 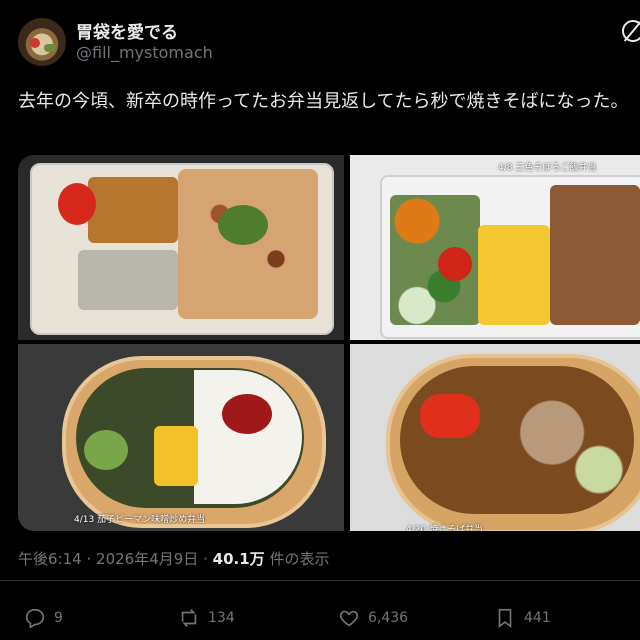 I want to click on tweet-text: 去年の今頃、新卒の時作ってたお弁当見返してたら秒で焼きそばになった。, so click(x=323, y=101).